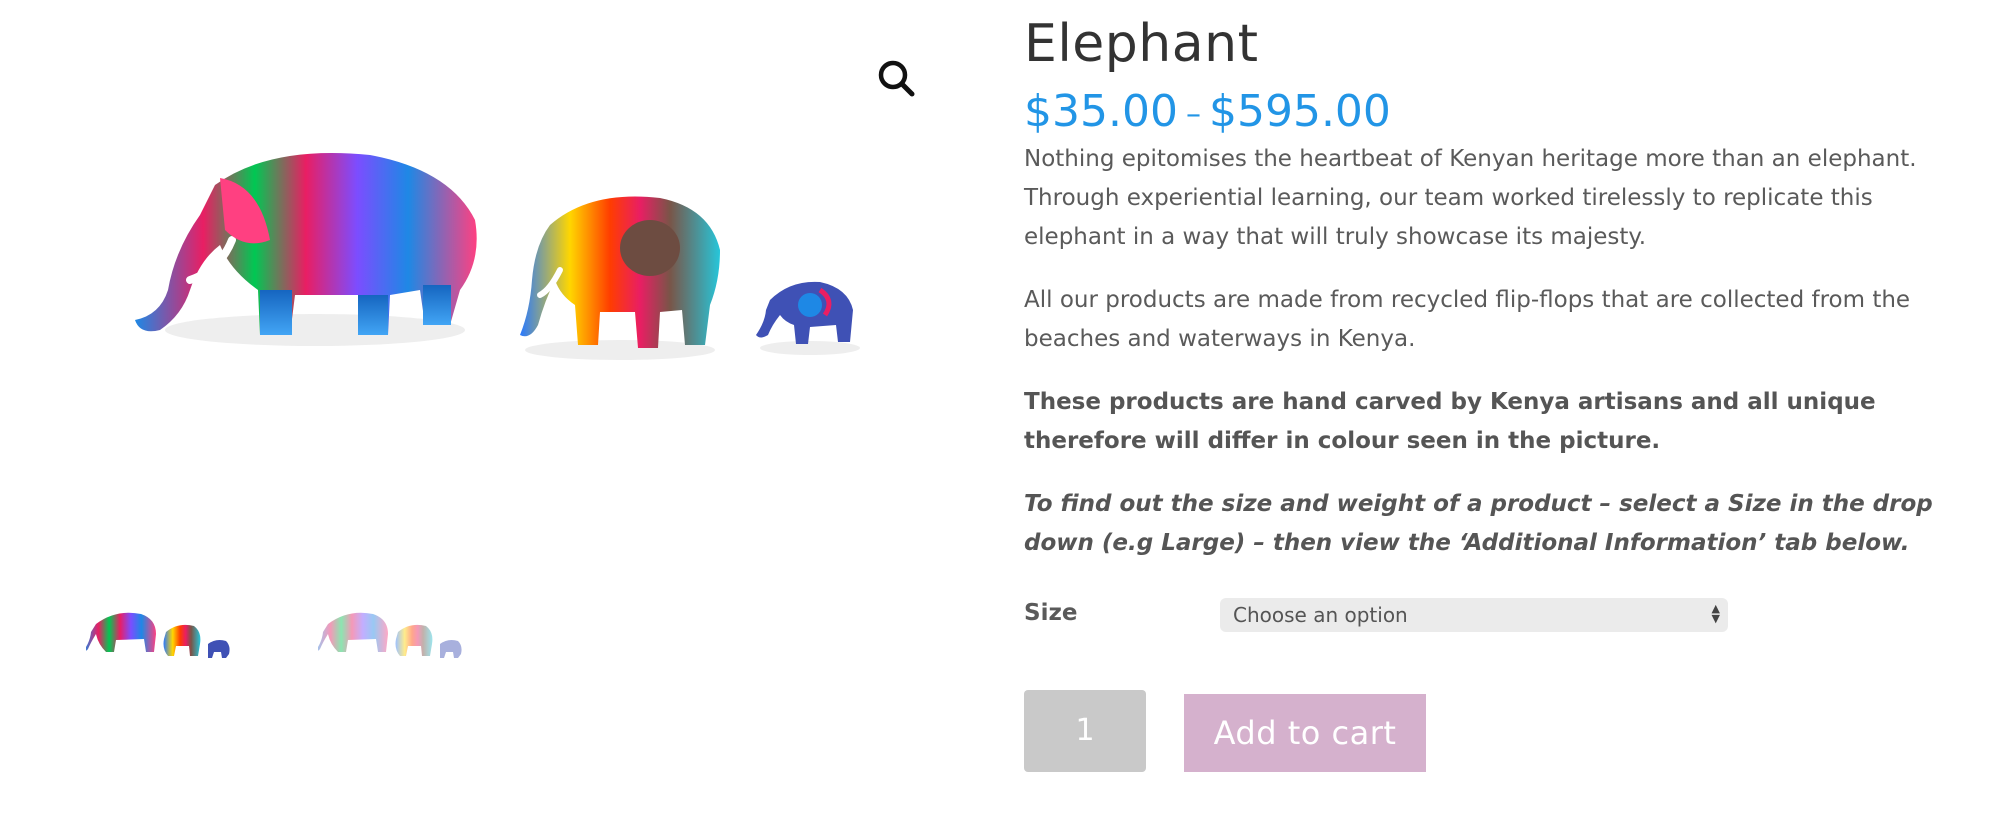 The height and width of the screenshot is (831, 2000). Describe the element at coordinates (1051, 613) in the screenshot. I see `size-label: Size` at that location.